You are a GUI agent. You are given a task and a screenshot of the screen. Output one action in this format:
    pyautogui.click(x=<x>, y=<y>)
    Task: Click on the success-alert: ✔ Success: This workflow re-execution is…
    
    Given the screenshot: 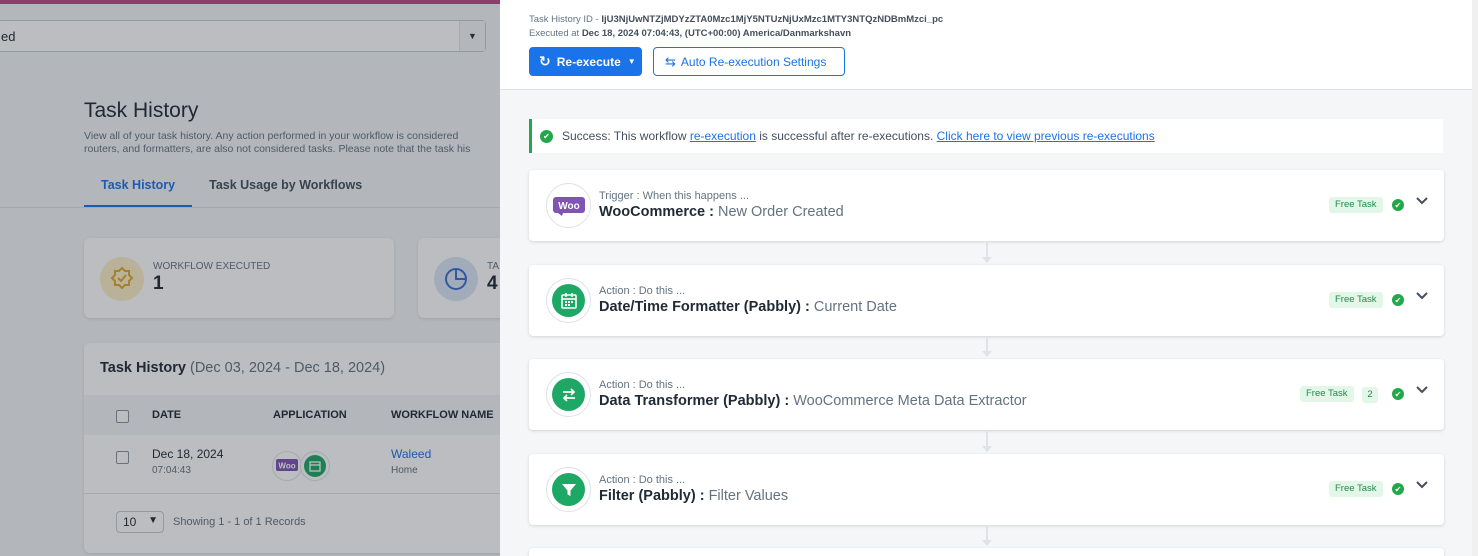 What is the action you would take?
    pyautogui.click(x=986, y=136)
    